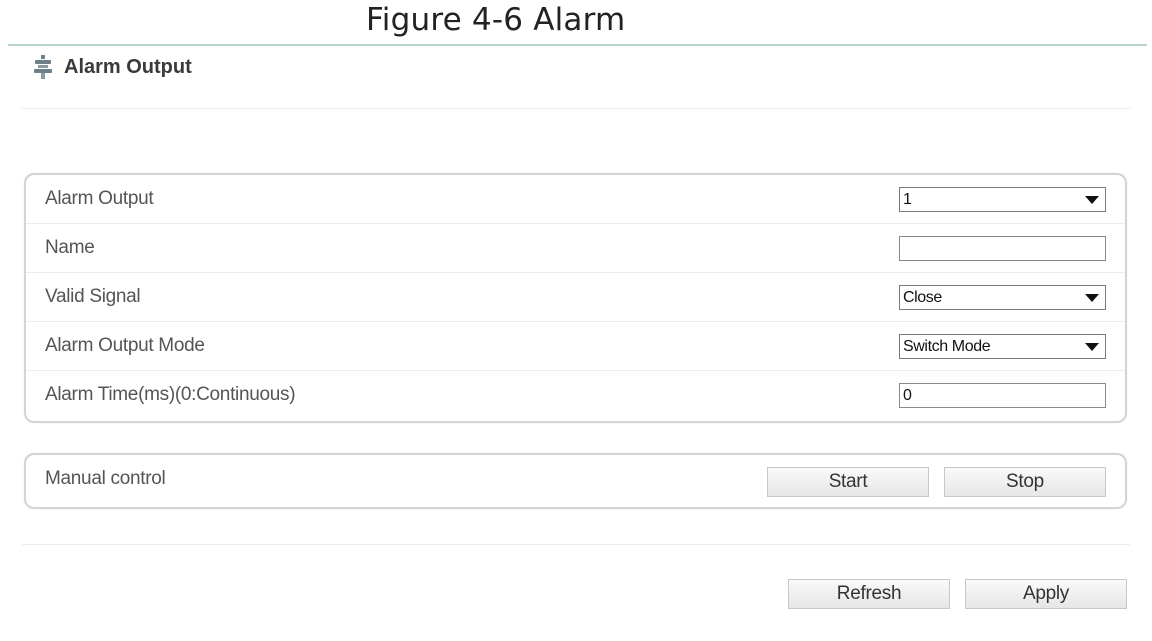  I want to click on header-divider, so click(576, 108).